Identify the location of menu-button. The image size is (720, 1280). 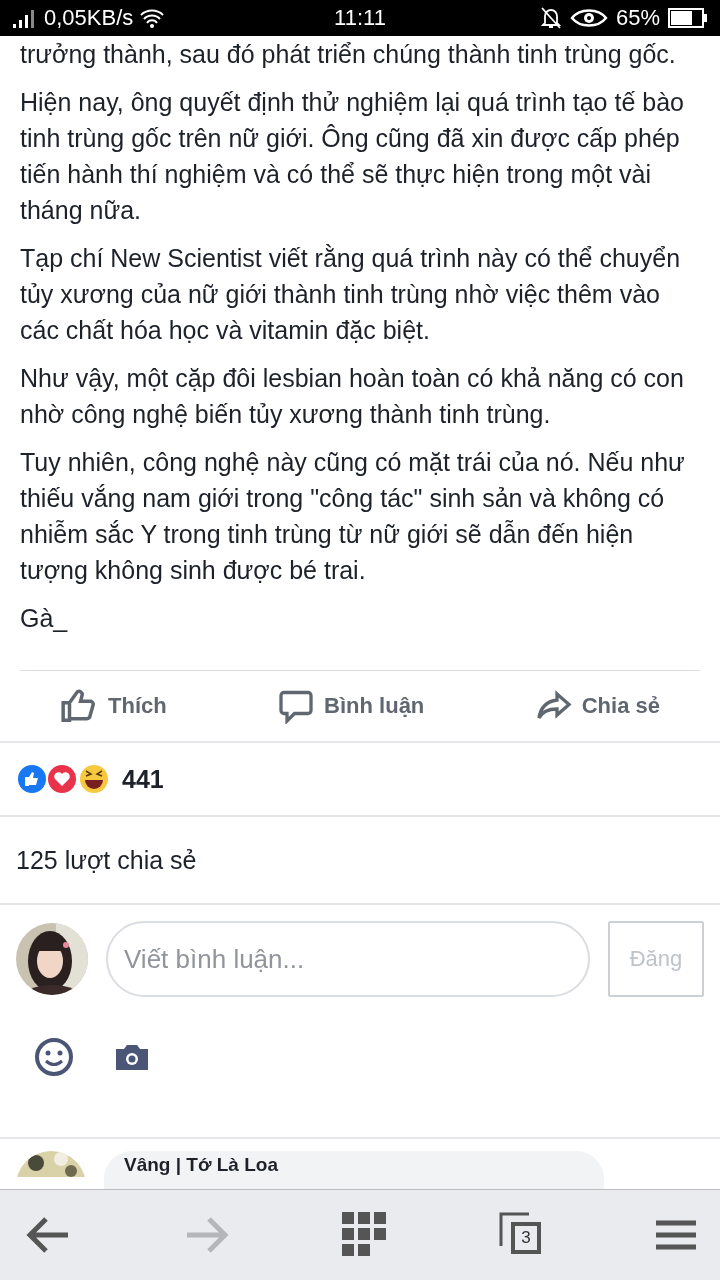
(676, 1235).